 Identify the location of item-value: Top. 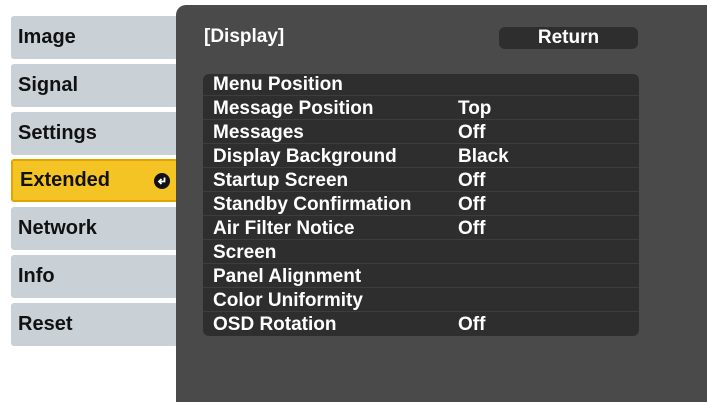
(475, 108).